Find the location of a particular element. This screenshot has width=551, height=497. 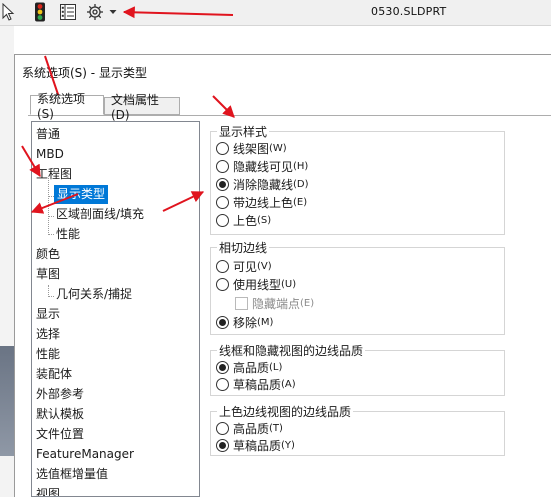

left-window-strip is located at coordinates (7, 261).